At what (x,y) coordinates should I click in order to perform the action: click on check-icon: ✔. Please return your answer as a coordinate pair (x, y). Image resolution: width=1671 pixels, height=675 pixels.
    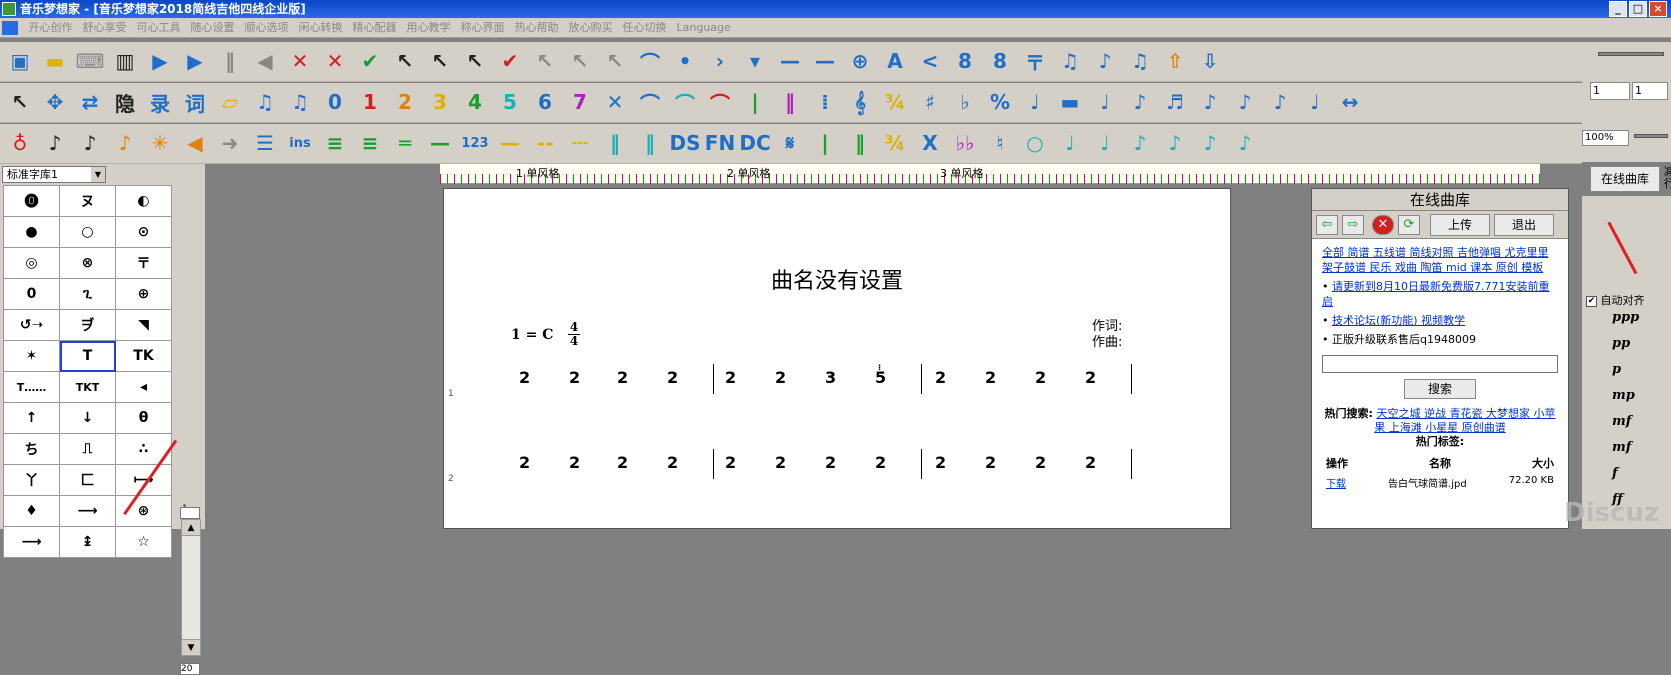
    Looking at the image, I should click on (370, 61).